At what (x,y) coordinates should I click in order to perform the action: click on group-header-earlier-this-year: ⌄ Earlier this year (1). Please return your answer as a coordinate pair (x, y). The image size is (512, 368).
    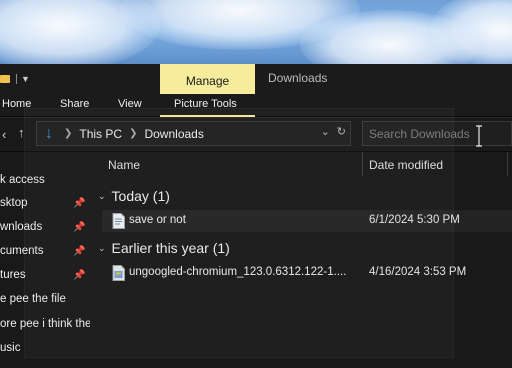
    Looking at the image, I should click on (164, 248).